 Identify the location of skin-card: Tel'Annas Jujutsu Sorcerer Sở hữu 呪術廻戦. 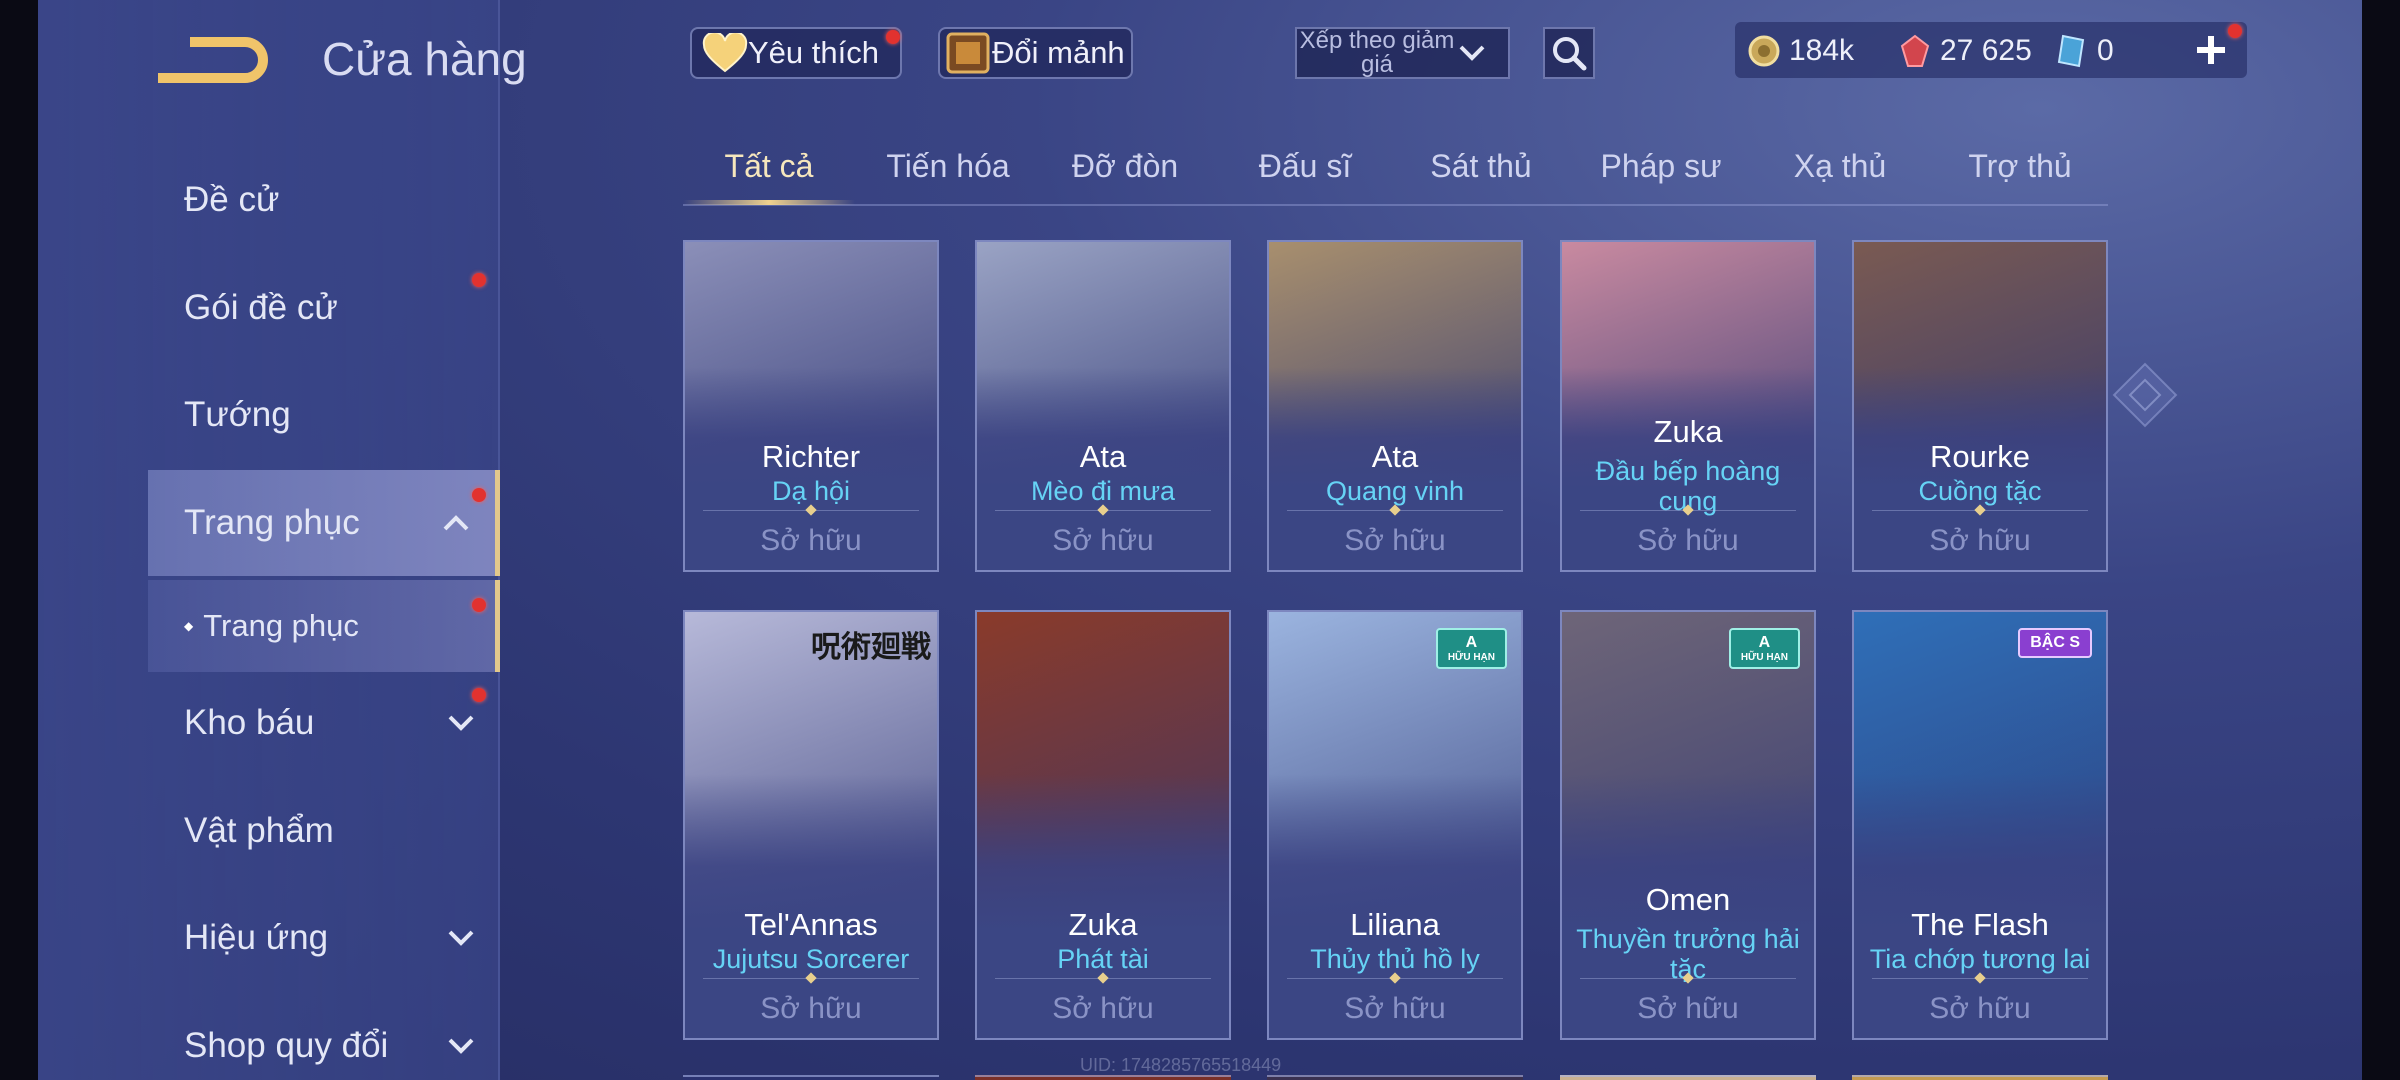
(811, 825).